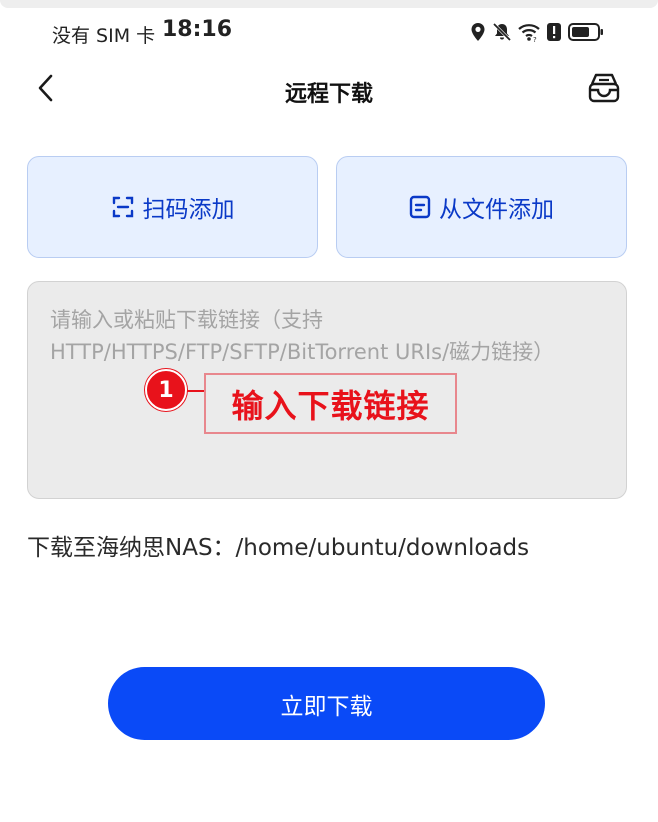 Image resolution: width=658 pixels, height=822 pixels. Describe the element at coordinates (329, 31) in the screenshot. I see `status-bar: 没有 SIM 卡 18:16 ?` at that location.